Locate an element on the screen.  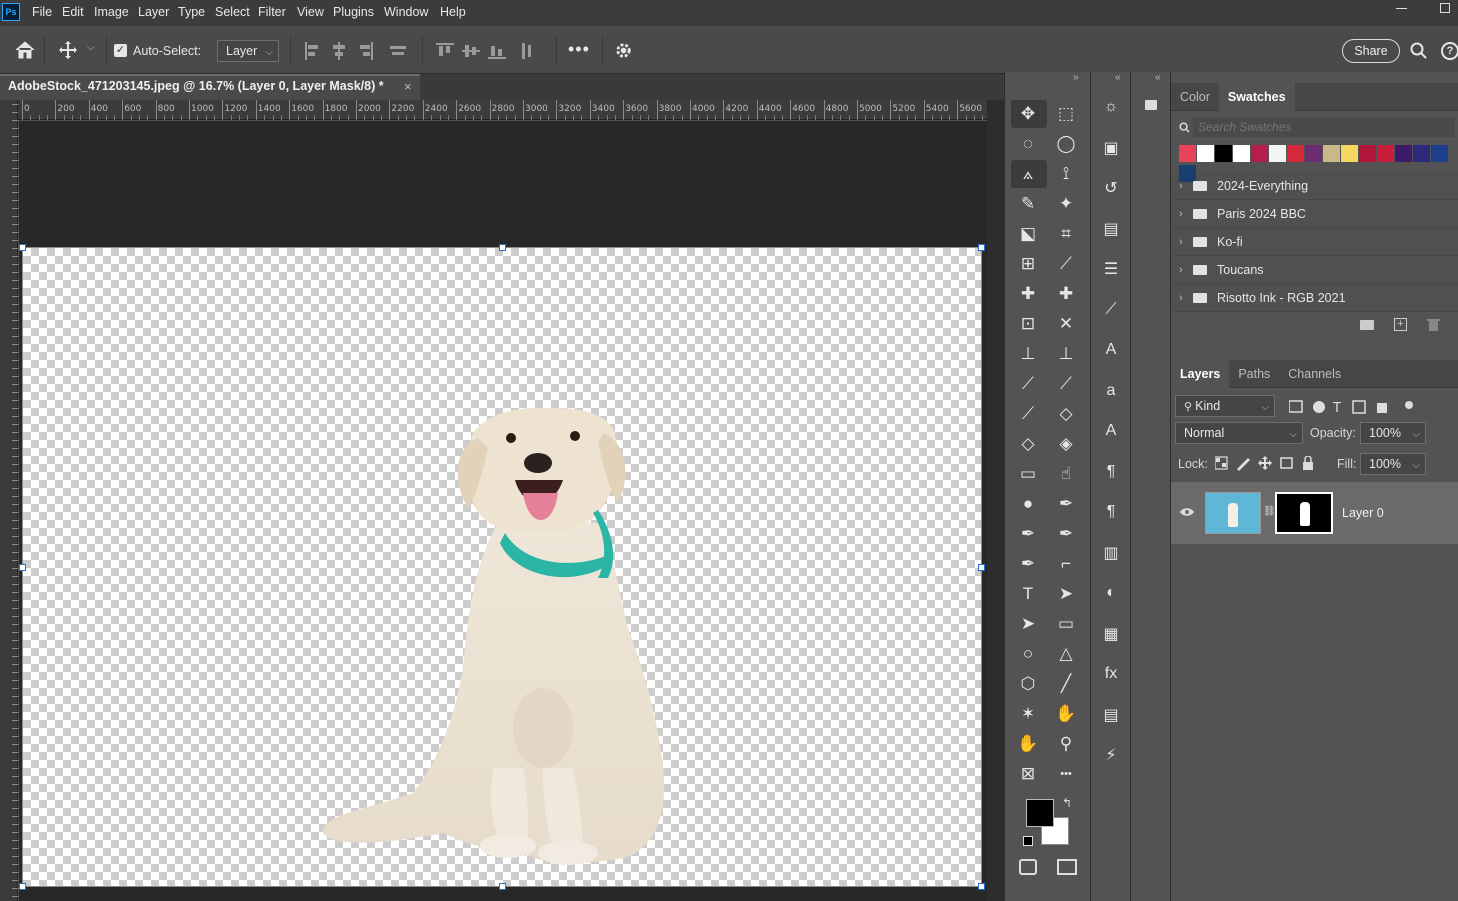
opacity-field: 100% ⌵ is located at coordinates (1393, 433).